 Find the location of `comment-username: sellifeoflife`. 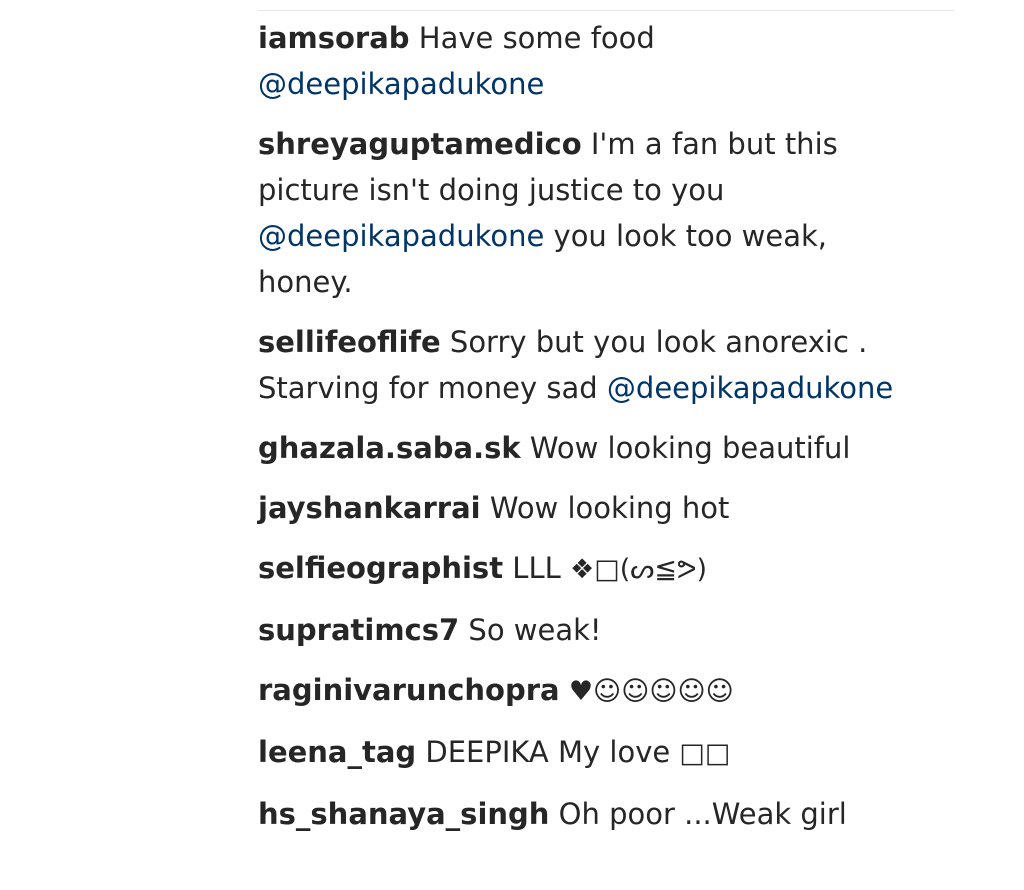

comment-username: sellifeoflife is located at coordinates (349, 342).